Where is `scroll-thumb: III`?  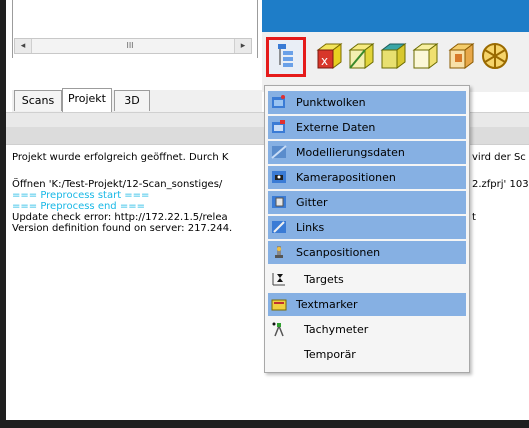 scroll-thumb: III is located at coordinates (130, 46).